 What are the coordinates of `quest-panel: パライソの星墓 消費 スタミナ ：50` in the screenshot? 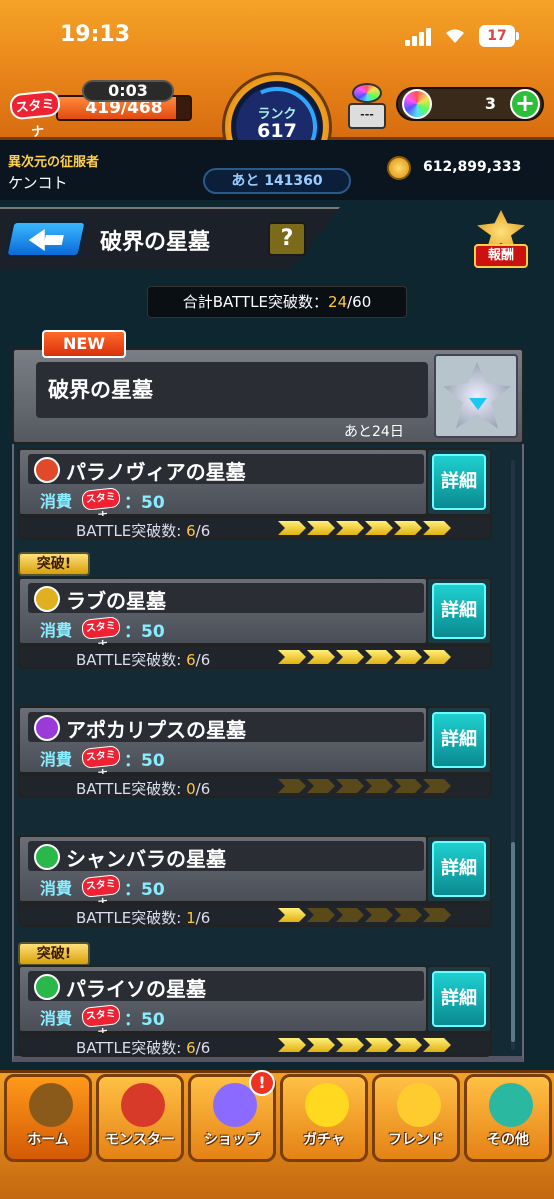 It's located at (223, 1002).